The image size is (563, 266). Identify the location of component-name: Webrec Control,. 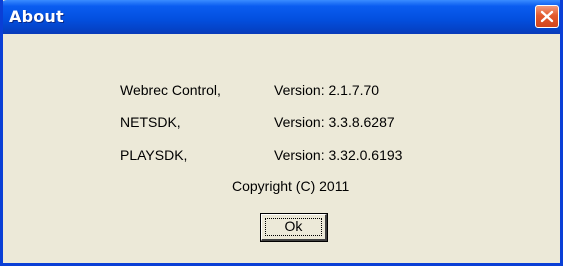
(170, 90).